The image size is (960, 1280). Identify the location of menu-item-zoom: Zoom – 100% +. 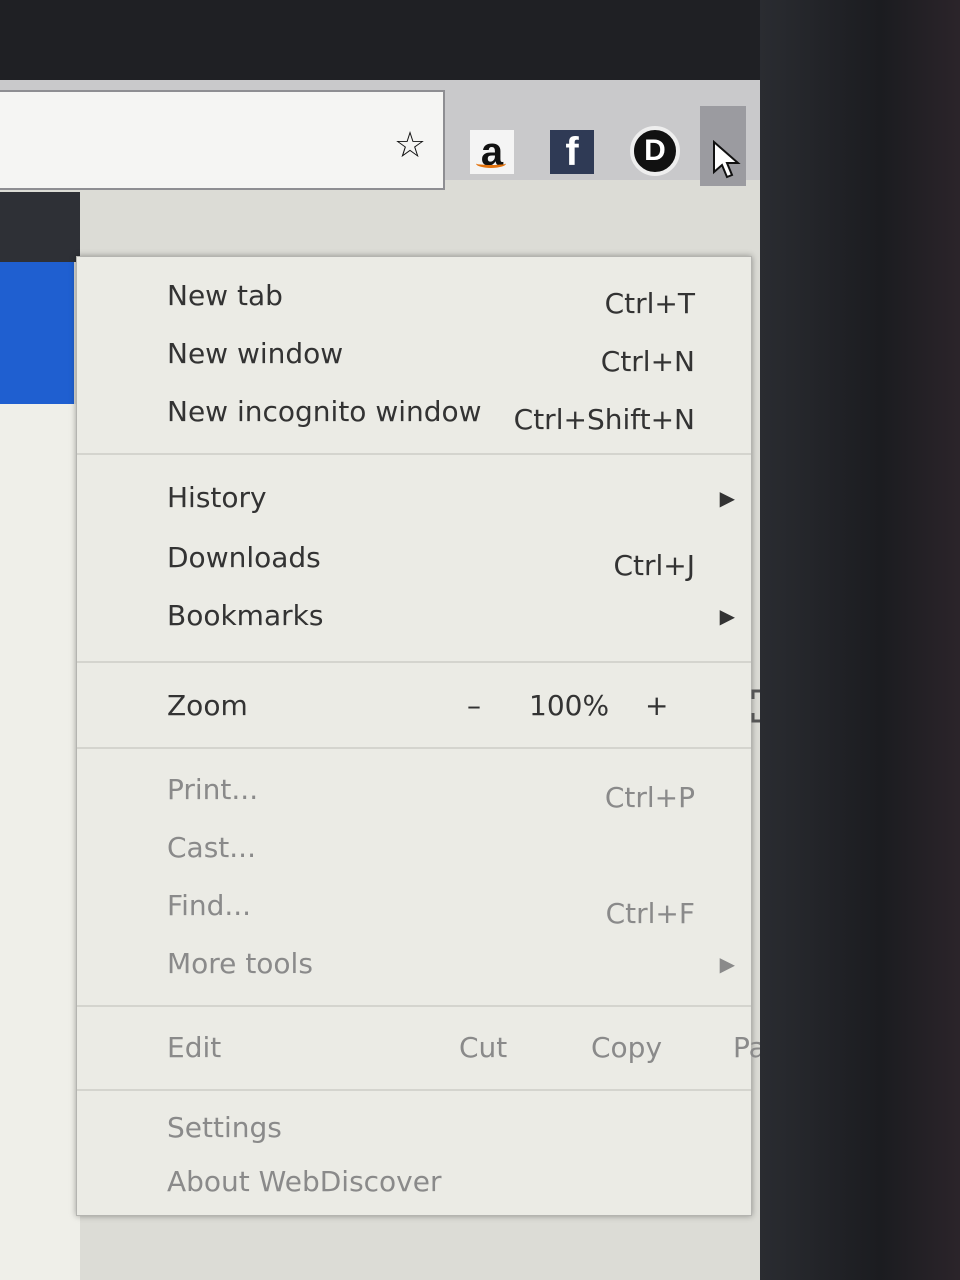
(463, 706).